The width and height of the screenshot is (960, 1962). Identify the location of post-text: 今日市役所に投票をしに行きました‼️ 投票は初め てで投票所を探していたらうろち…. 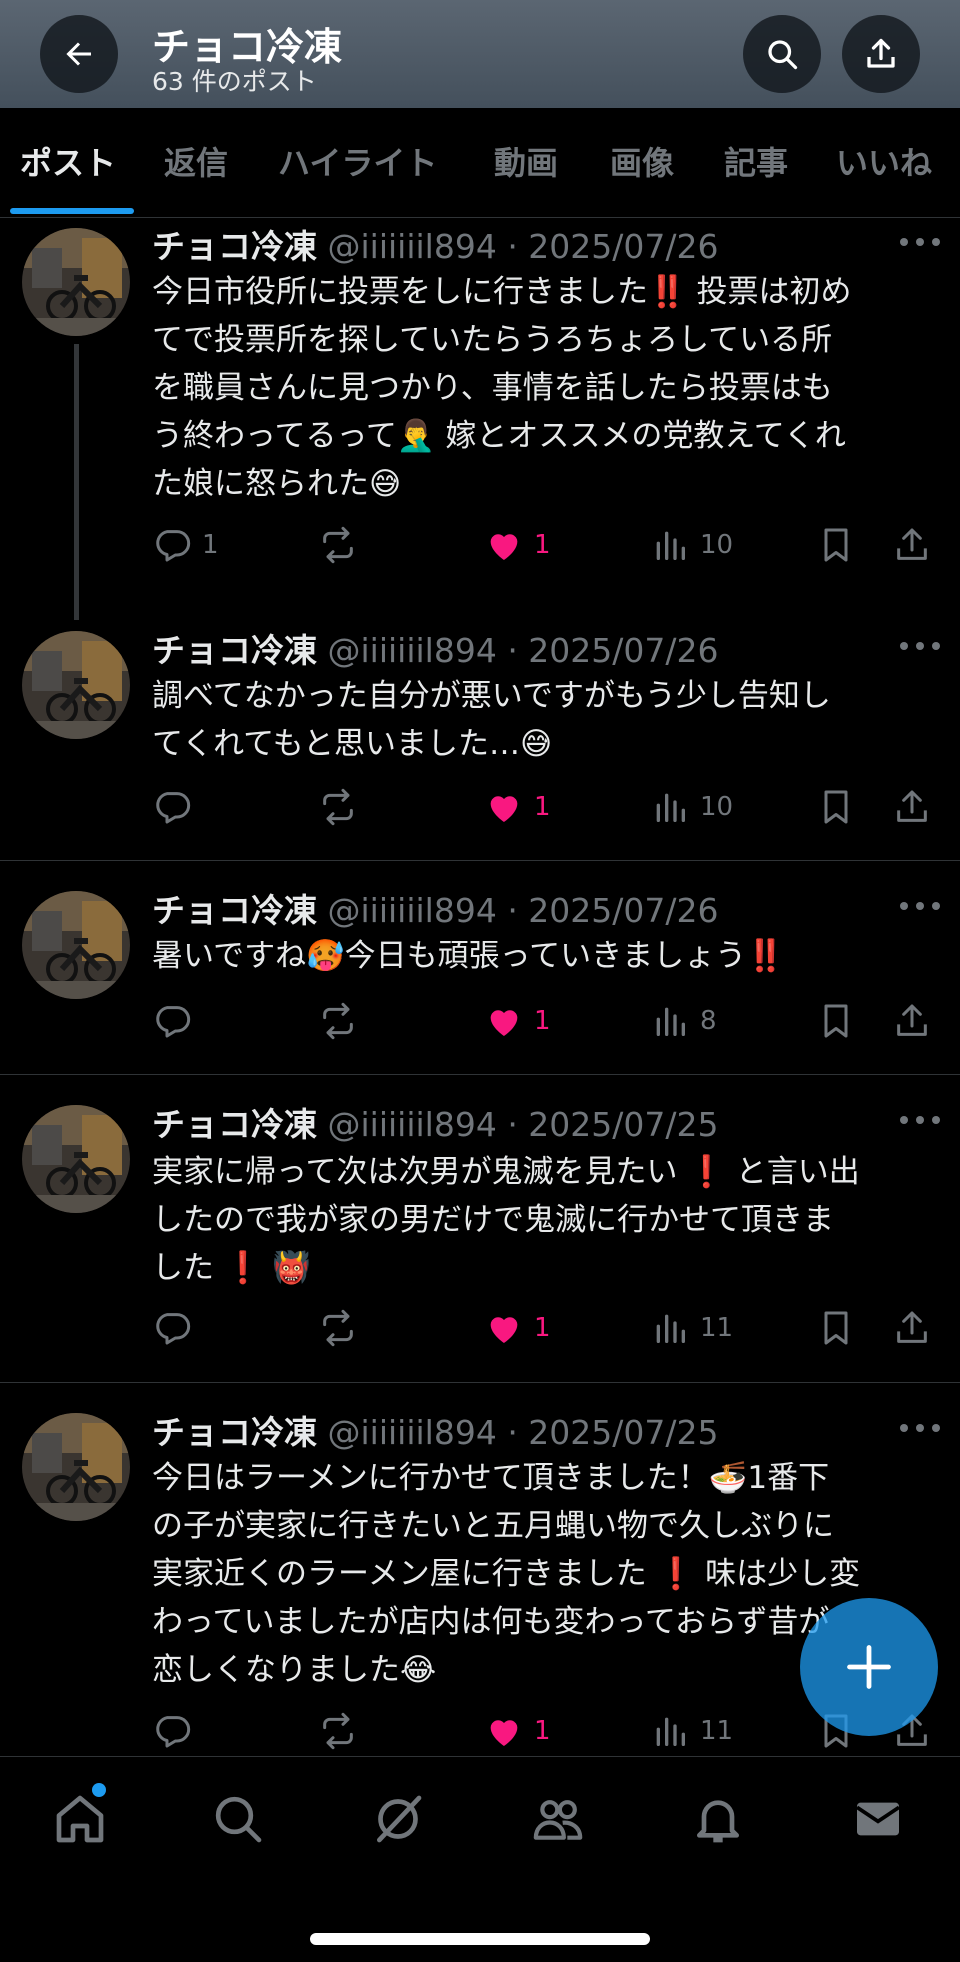
(502, 388).